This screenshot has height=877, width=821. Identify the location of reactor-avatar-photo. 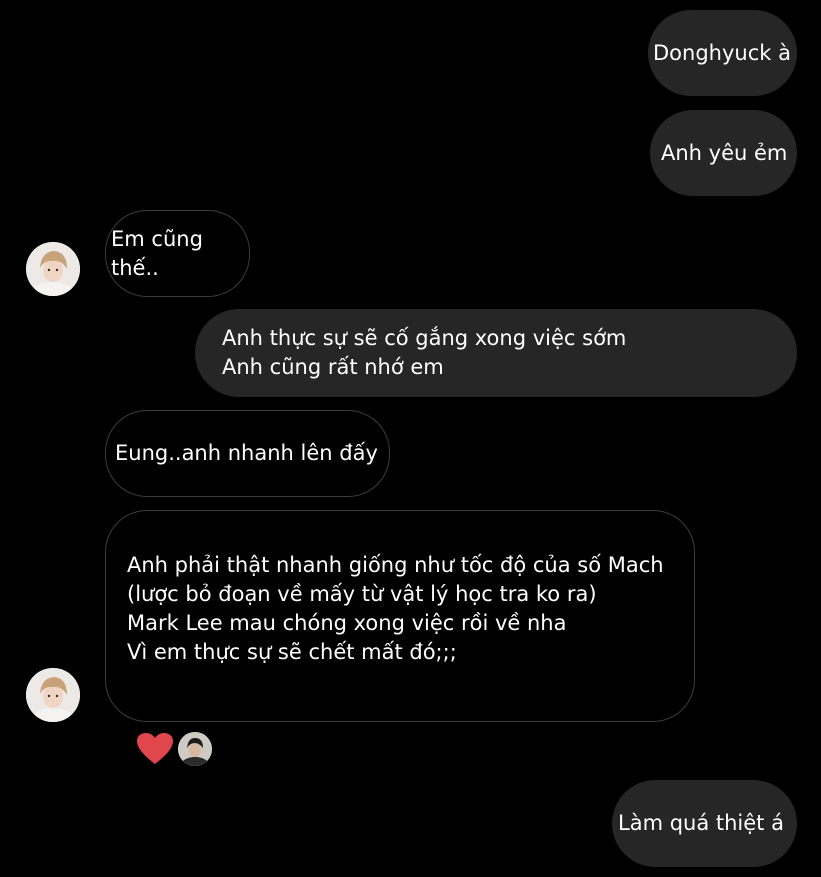
(195, 749).